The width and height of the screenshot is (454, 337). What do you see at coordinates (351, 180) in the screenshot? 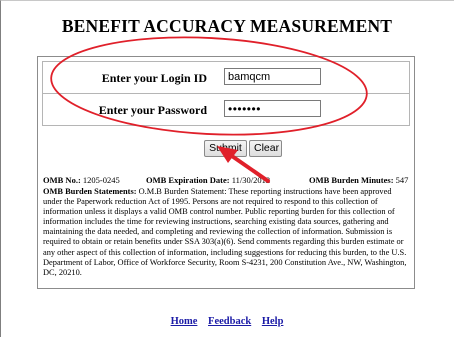
I see `omb-burden-minutes-label: OMB Burden Minutes:` at bounding box center [351, 180].